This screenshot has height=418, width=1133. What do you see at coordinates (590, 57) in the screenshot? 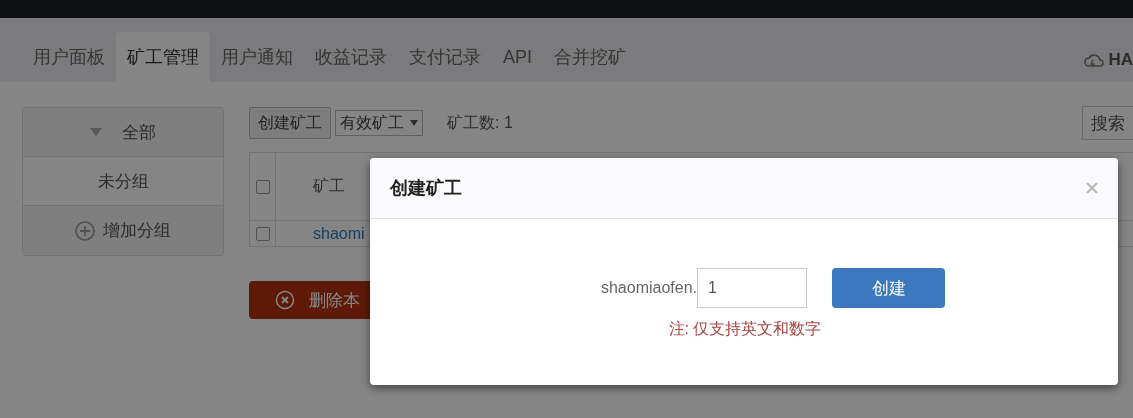
I see `nav-tab: 合并挖矿` at bounding box center [590, 57].